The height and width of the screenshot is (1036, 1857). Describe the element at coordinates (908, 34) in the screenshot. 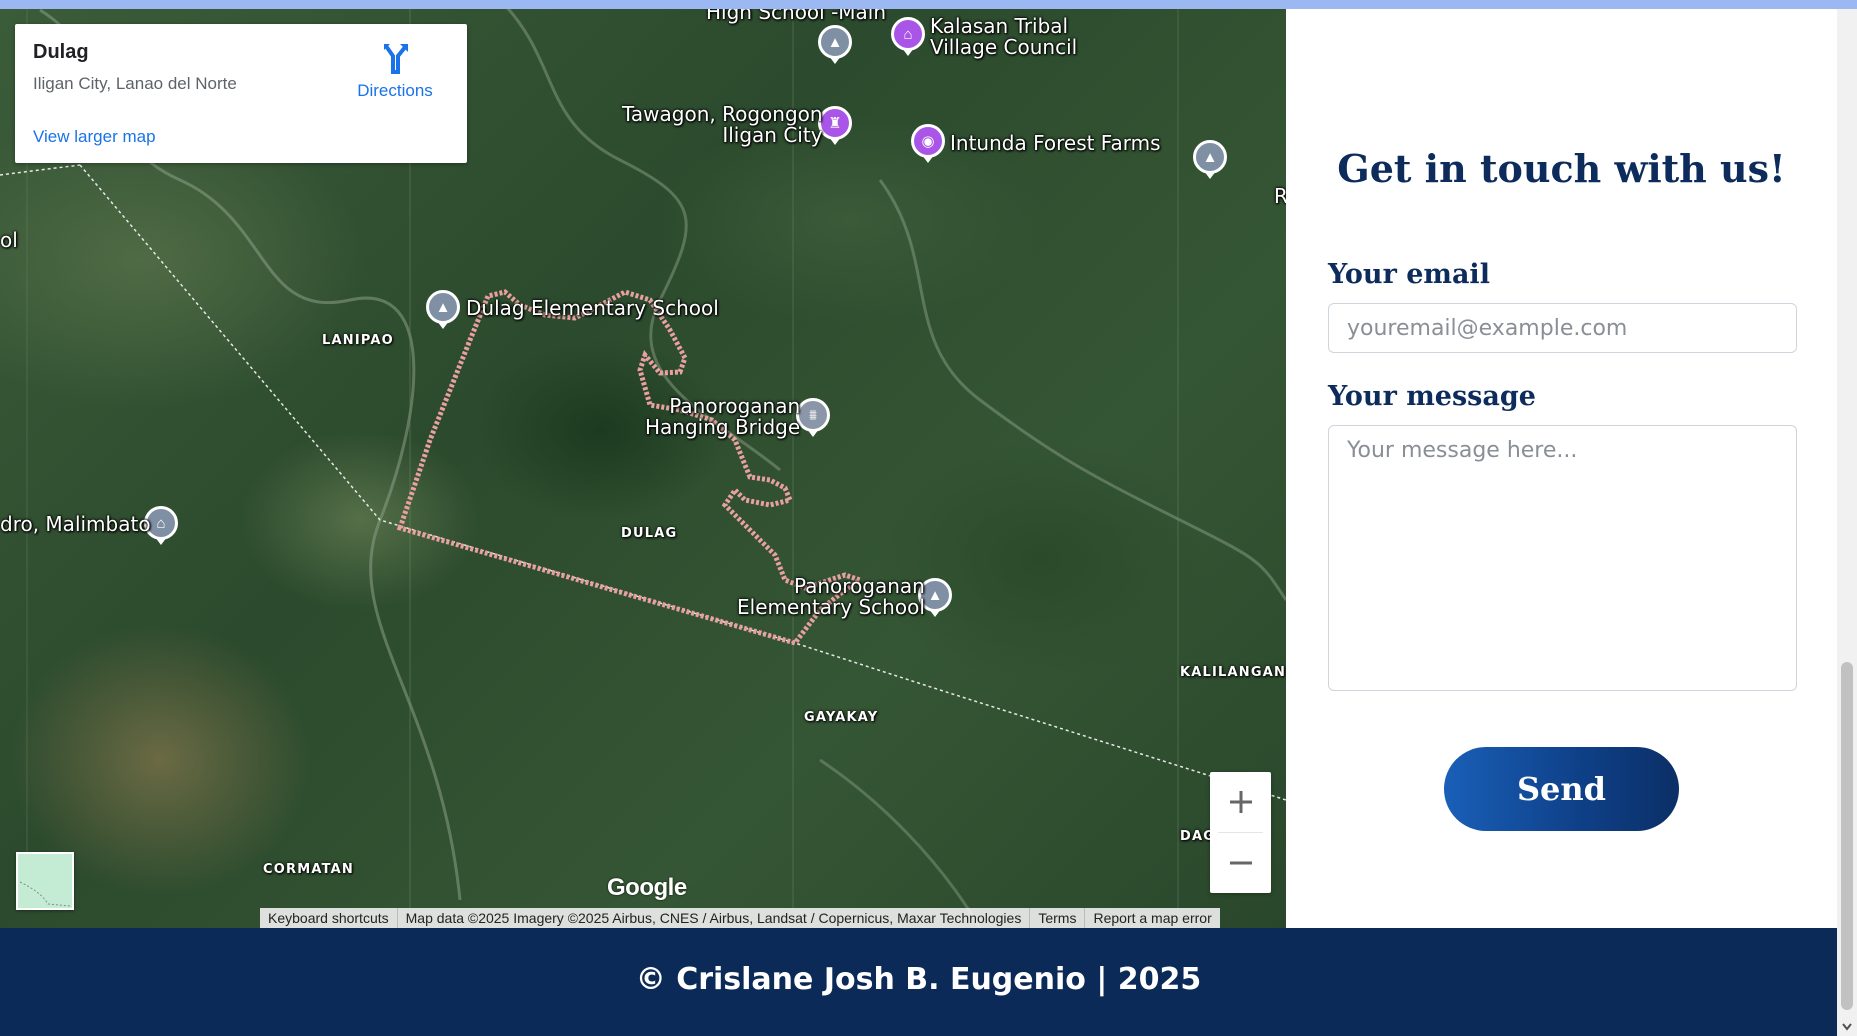

I see `government-icon: ⌂` at that location.